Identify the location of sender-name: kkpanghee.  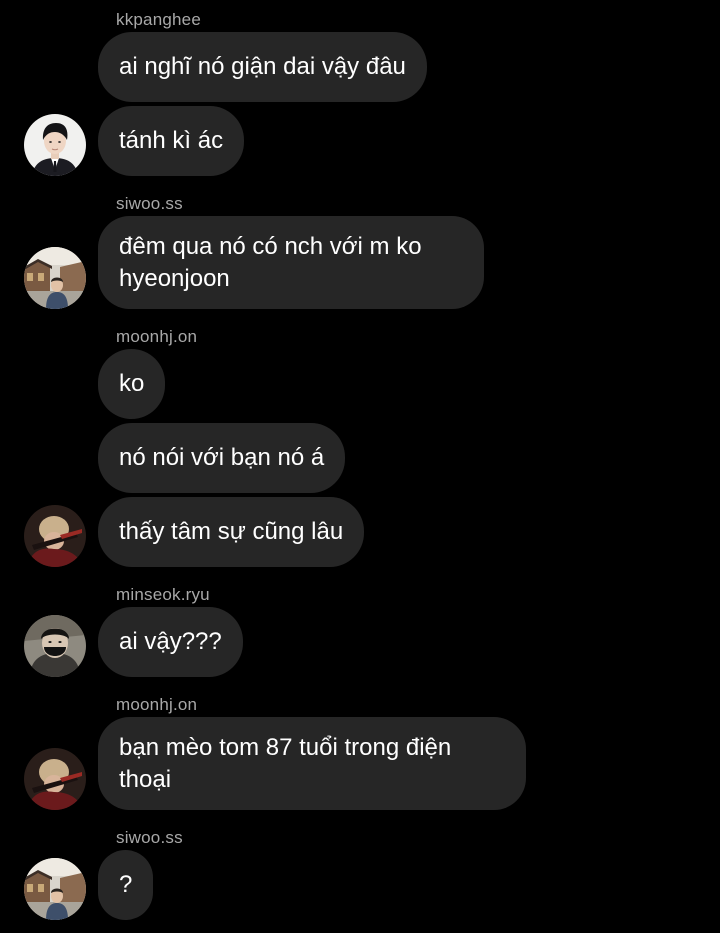
(158, 19).